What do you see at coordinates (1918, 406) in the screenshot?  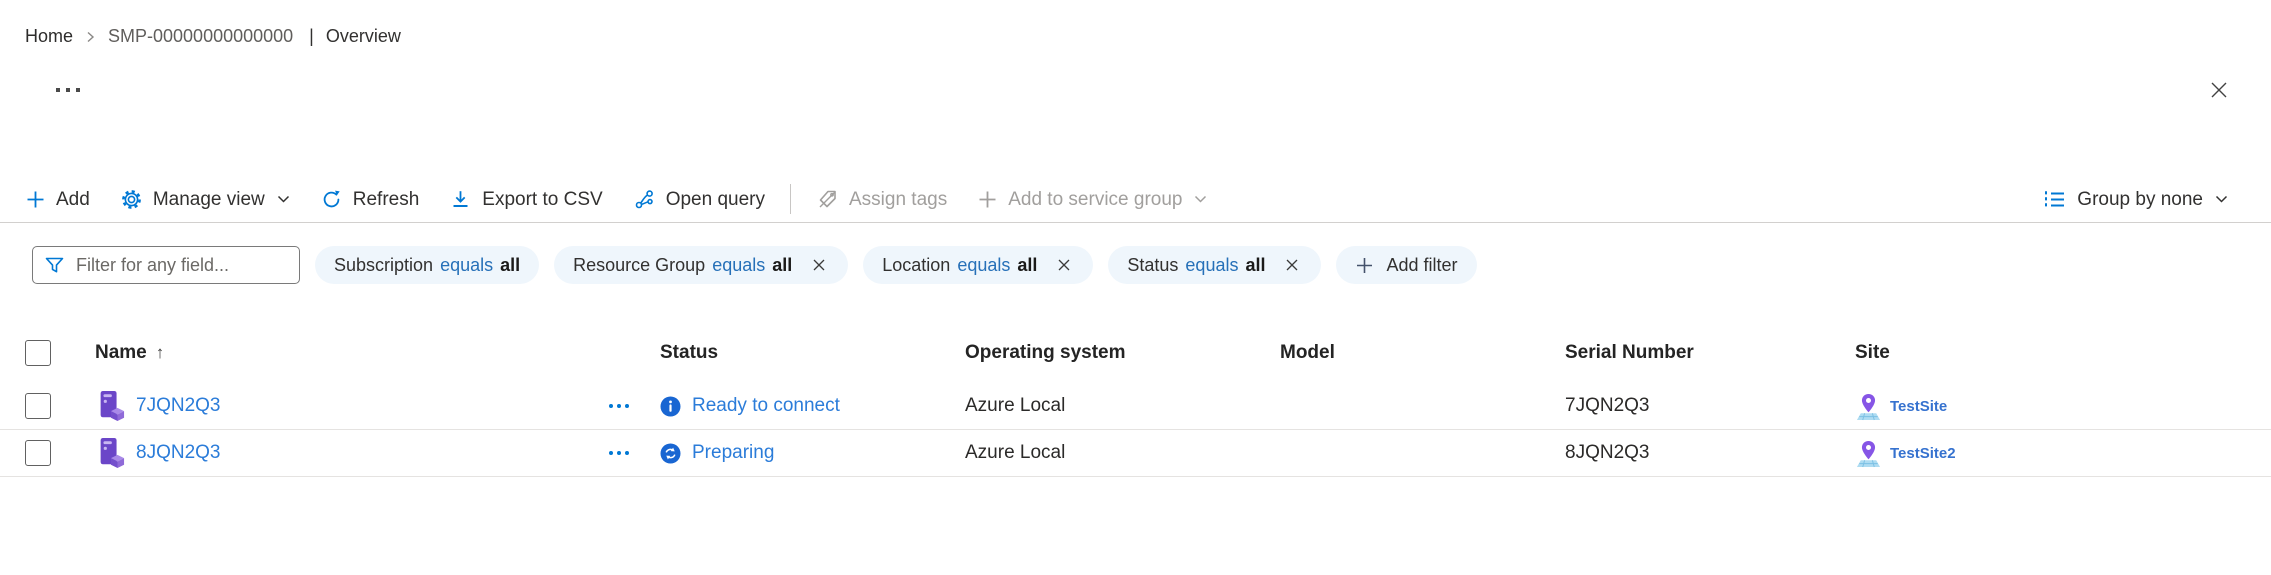 I see `site-link: TestSite` at bounding box center [1918, 406].